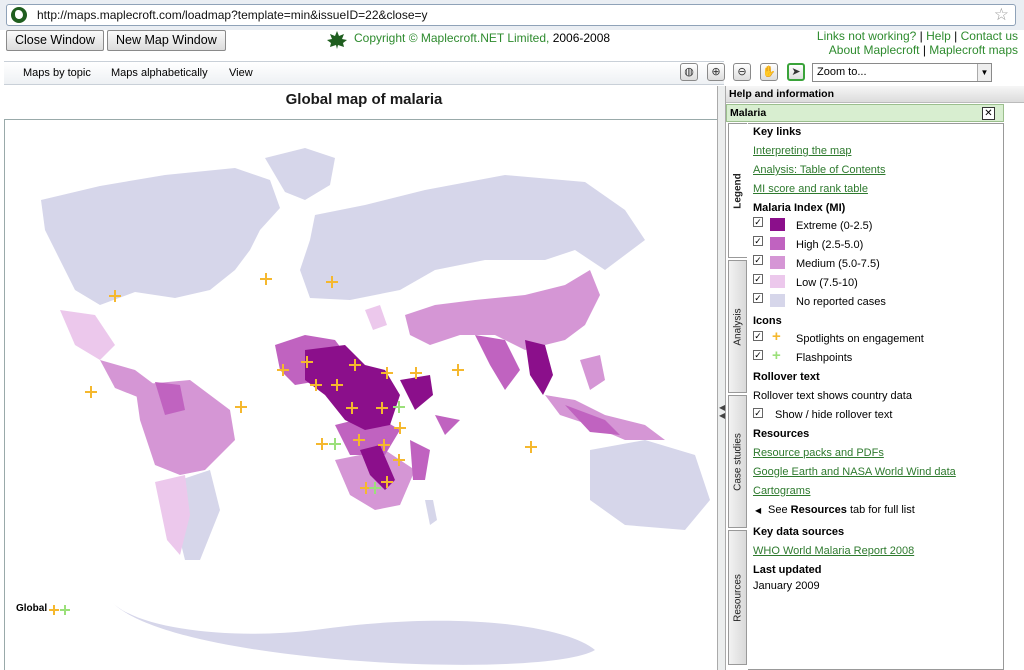 Image resolution: width=1024 pixels, height=670 pixels. What do you see at coordinates (818, 453) in the screenshot?
I see `resource-packs-link: Resource packs and PDFs` at bounding box center [818, 453].